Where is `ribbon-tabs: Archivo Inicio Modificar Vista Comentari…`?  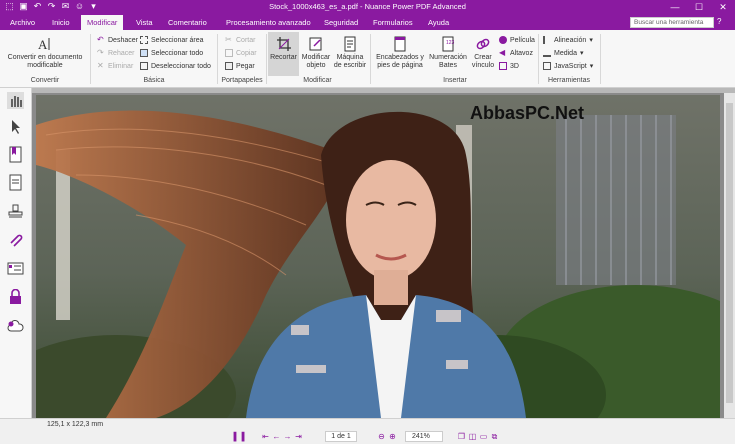 ribbon-tabs: Archivo Inicio Modificar Vista Comentari… is located at coordinates (367, 22).